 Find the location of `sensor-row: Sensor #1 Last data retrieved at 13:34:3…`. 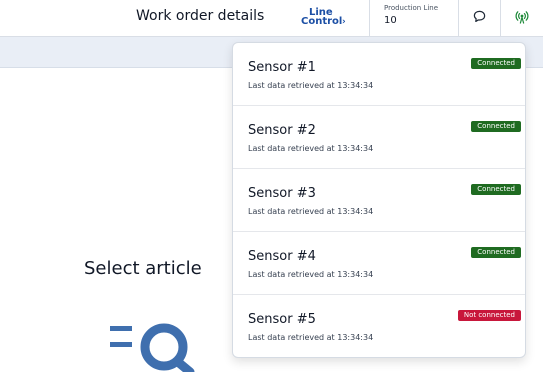

sensor-row: Sensor #1 Last data retrieved at 13:34:3… is located at coordinates (379, 74).